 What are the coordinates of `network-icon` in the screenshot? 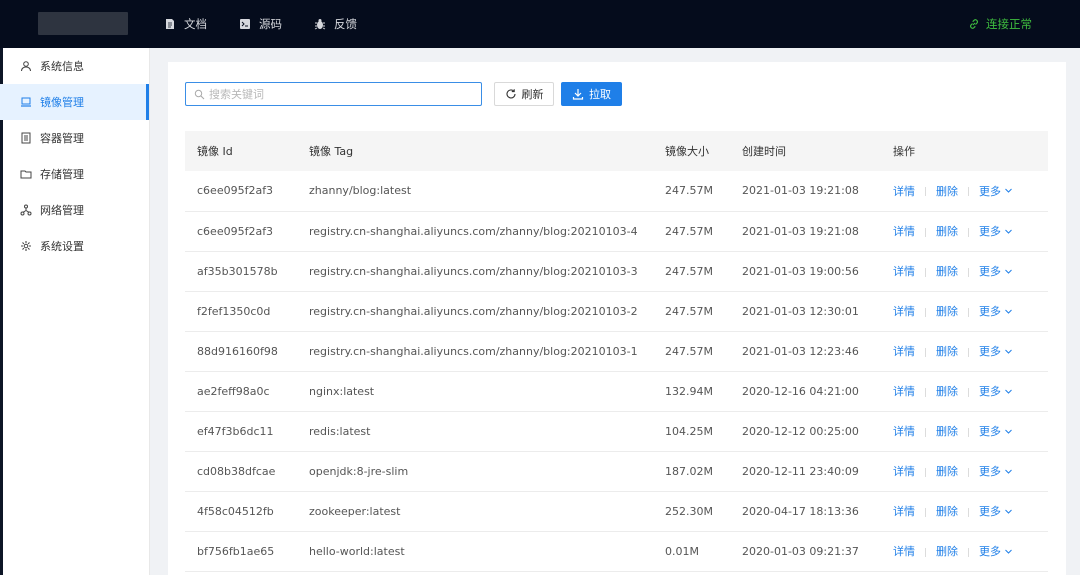 It's located at (26, 210).